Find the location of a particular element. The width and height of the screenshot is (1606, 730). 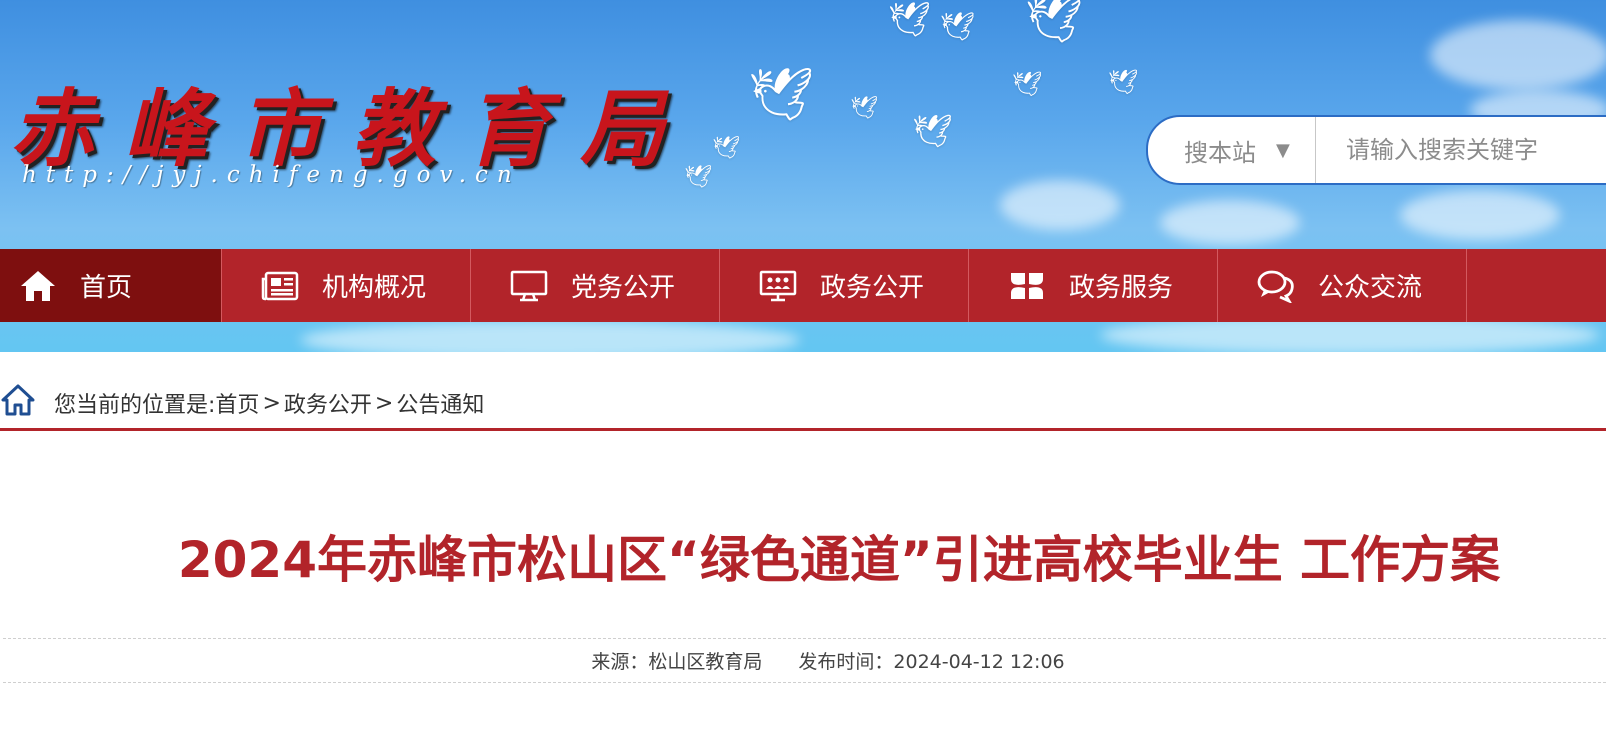

main-nav: 首页 机构概况 党务公开 政务公开 政务服务 公众交流 is located at coordinates (803, 285).